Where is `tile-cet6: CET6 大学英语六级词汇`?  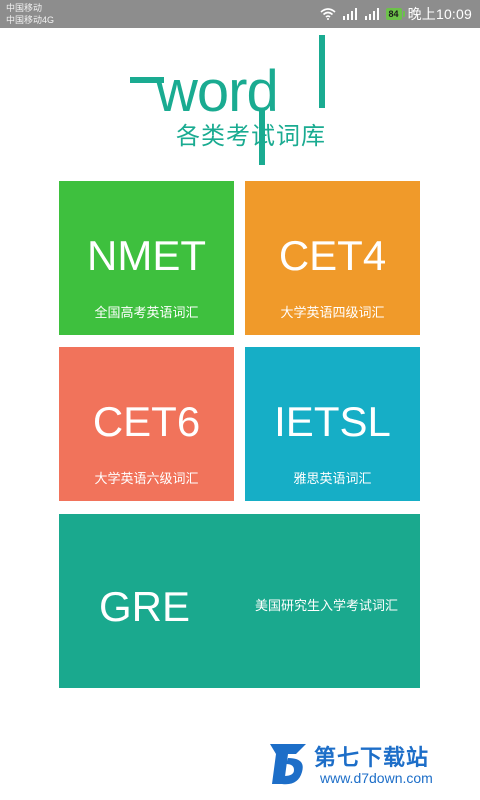 tile-cet6: CET6 大学英语六级词汇 is located at coordinates (146, 424).